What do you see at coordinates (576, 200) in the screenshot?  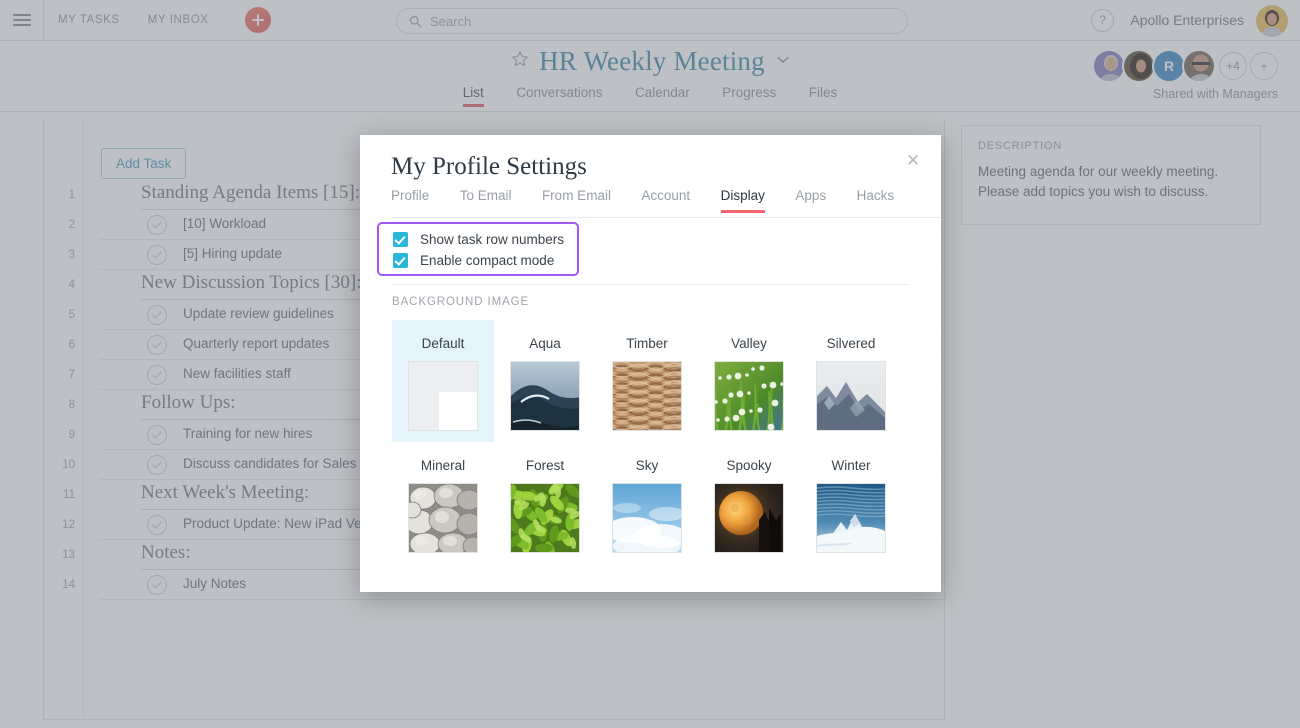 I see `tab-from-email: From Email` at bounding box center [576, 200].